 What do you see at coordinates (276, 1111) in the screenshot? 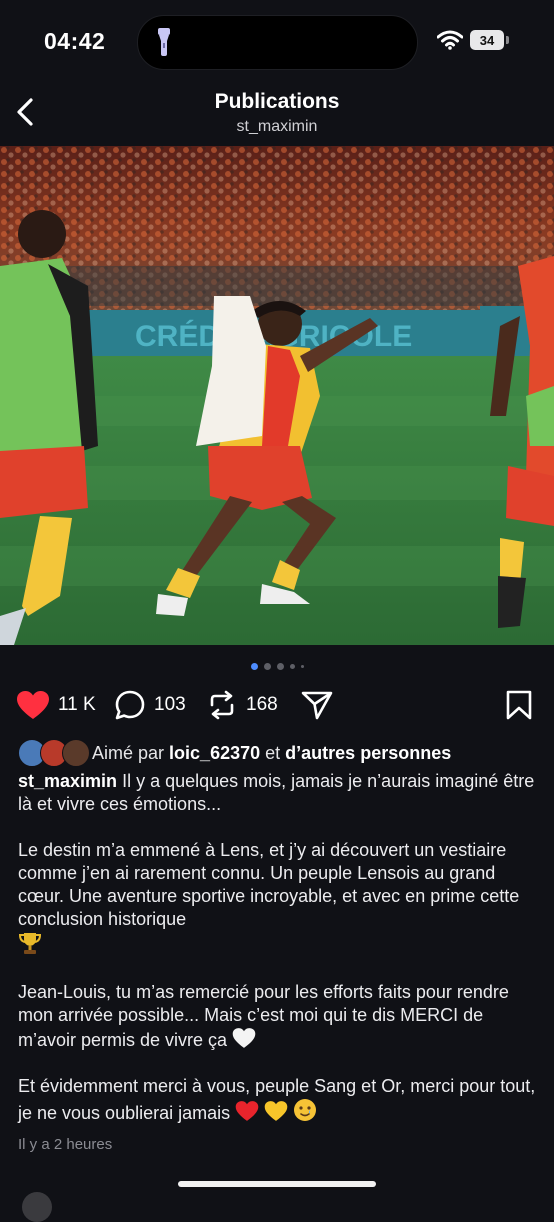
I see `yellow-heart-icon` at bounding box center [276, 1111].